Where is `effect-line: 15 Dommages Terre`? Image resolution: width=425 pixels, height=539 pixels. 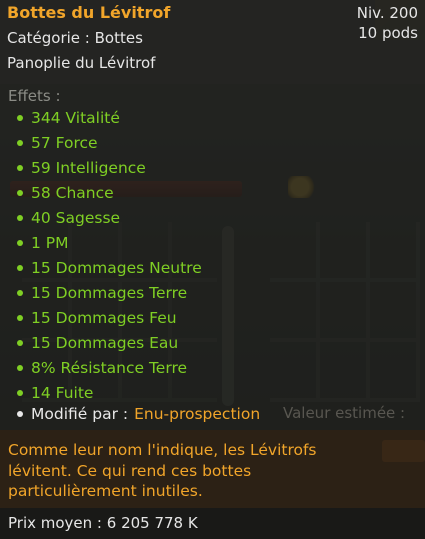
effect-line: 15 Dommages Terre is located at coordinates (101, 295).